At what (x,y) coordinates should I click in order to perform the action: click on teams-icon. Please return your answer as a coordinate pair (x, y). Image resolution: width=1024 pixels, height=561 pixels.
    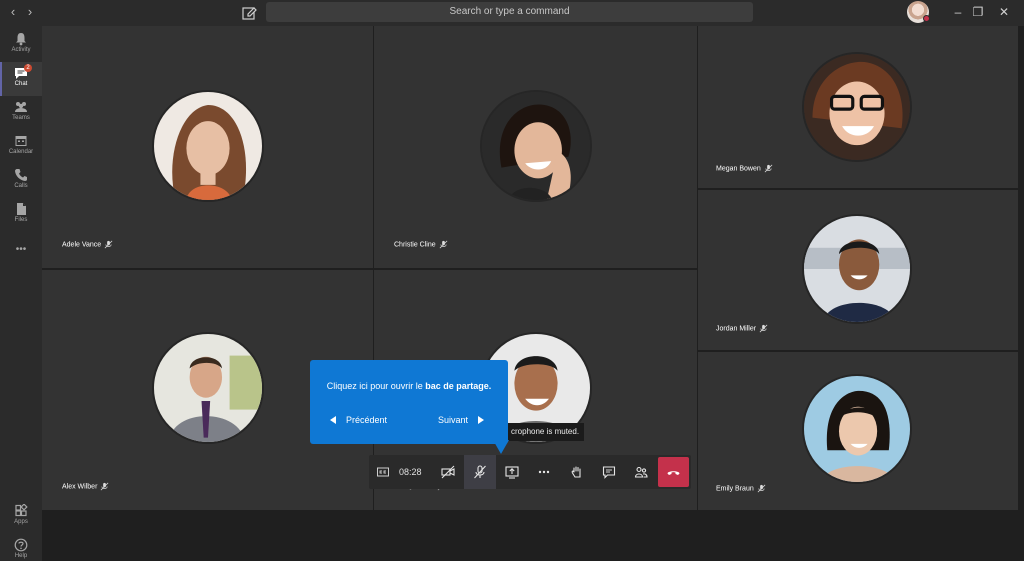
    Looking at the image, I should click on (21, 107).